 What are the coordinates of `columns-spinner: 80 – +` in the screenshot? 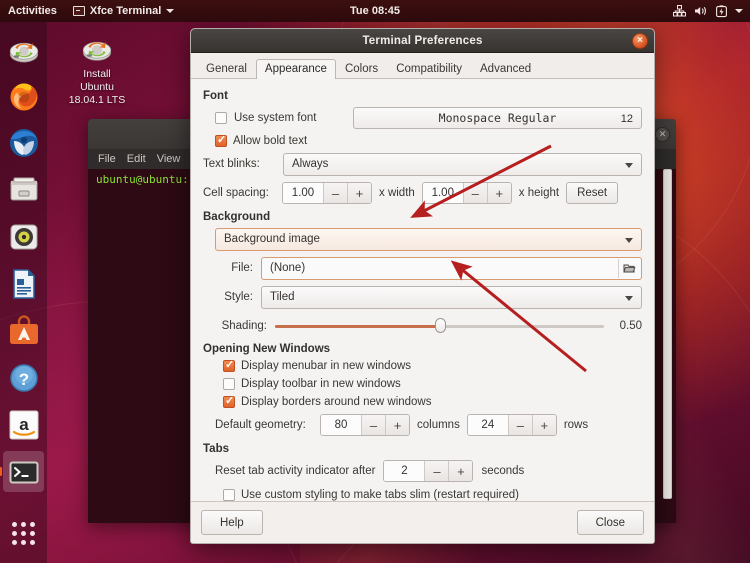 It's located at (365, 425).